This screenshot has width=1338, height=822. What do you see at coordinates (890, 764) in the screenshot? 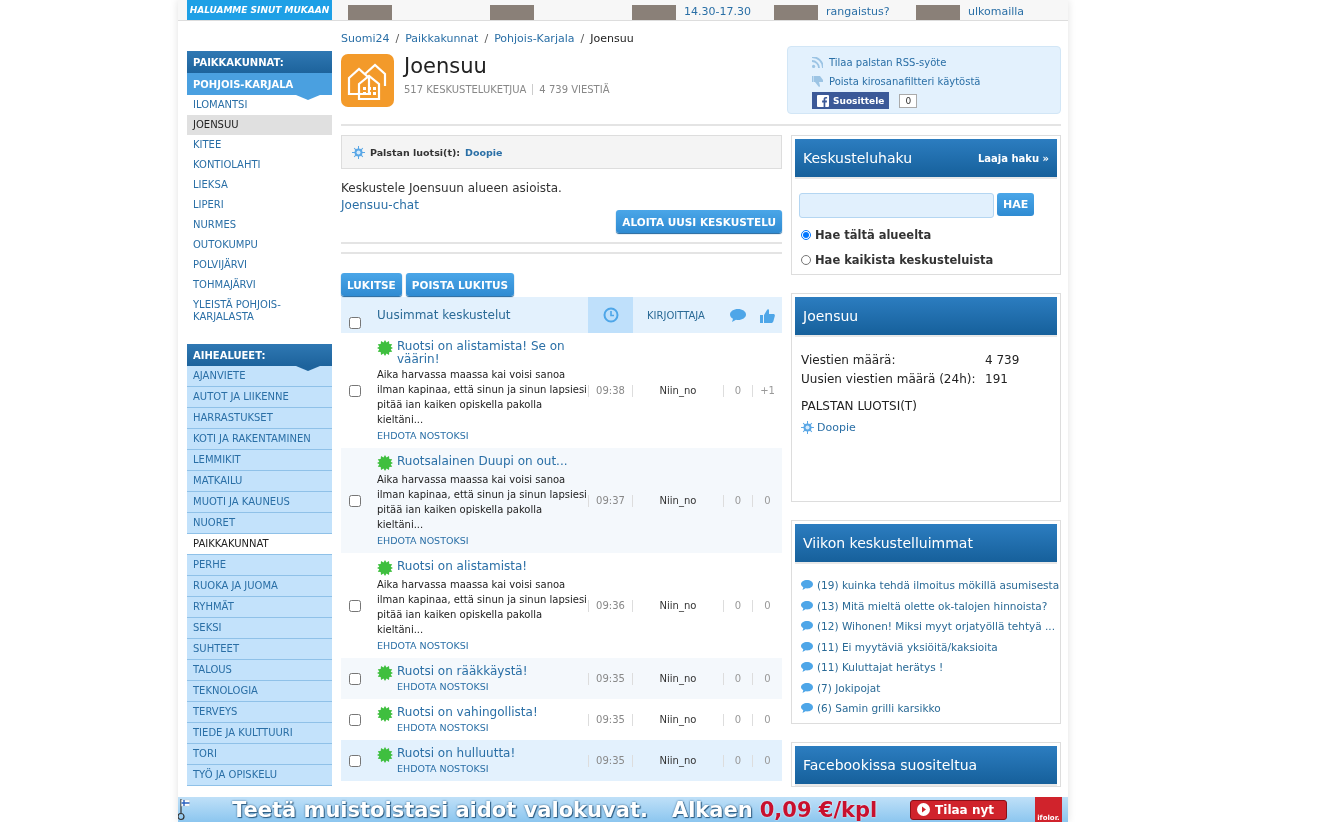
I see `panel-title: Facebookissa suositeltua` at bounding box center [890, 764].